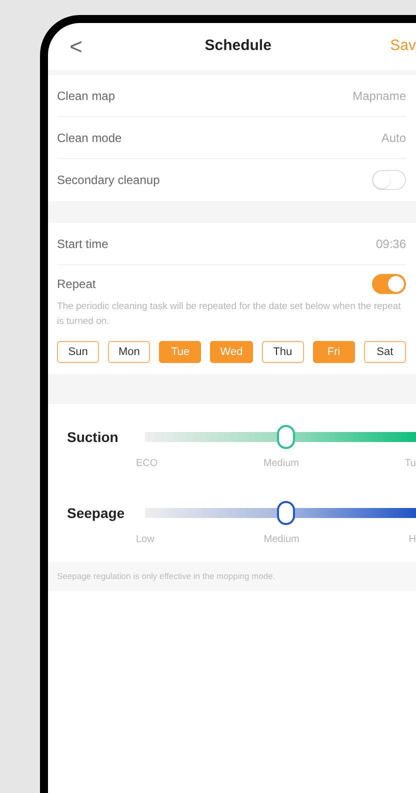 The image size is (416, 793). I want to click on repeat-description: The periodic cleaning task will be repeated for the date set below when the repeat is turned on., so click(229, 314).